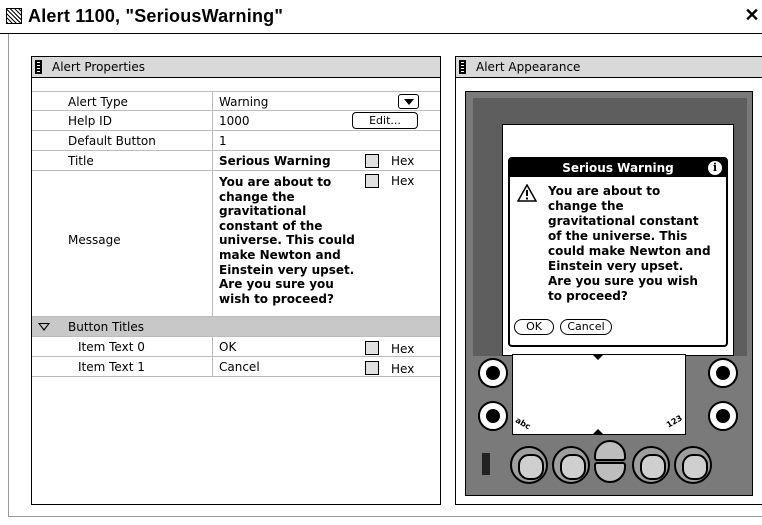 Image resolution: width=762 pixels, height=525 pixels. Describe the element at coordinates (94, 240) in the screenshot. I see `property-label: Message` at that location.